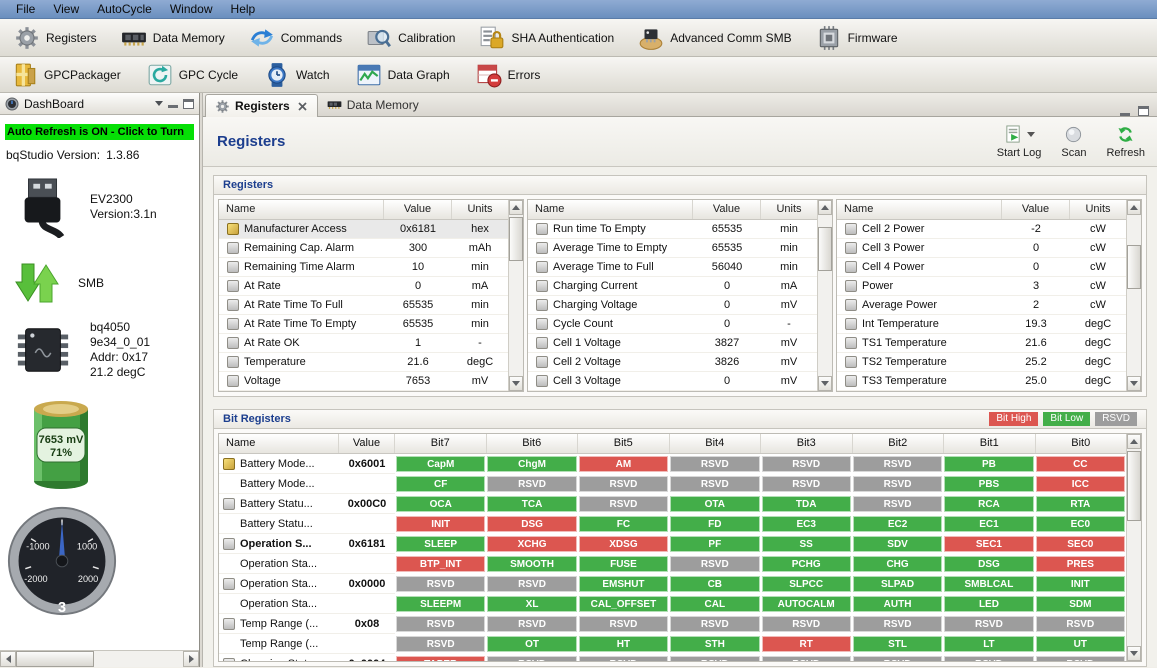 The height and width of the screenshot is (668, 1157). I want to click on bit-cell: CHG, so click(897, 564).